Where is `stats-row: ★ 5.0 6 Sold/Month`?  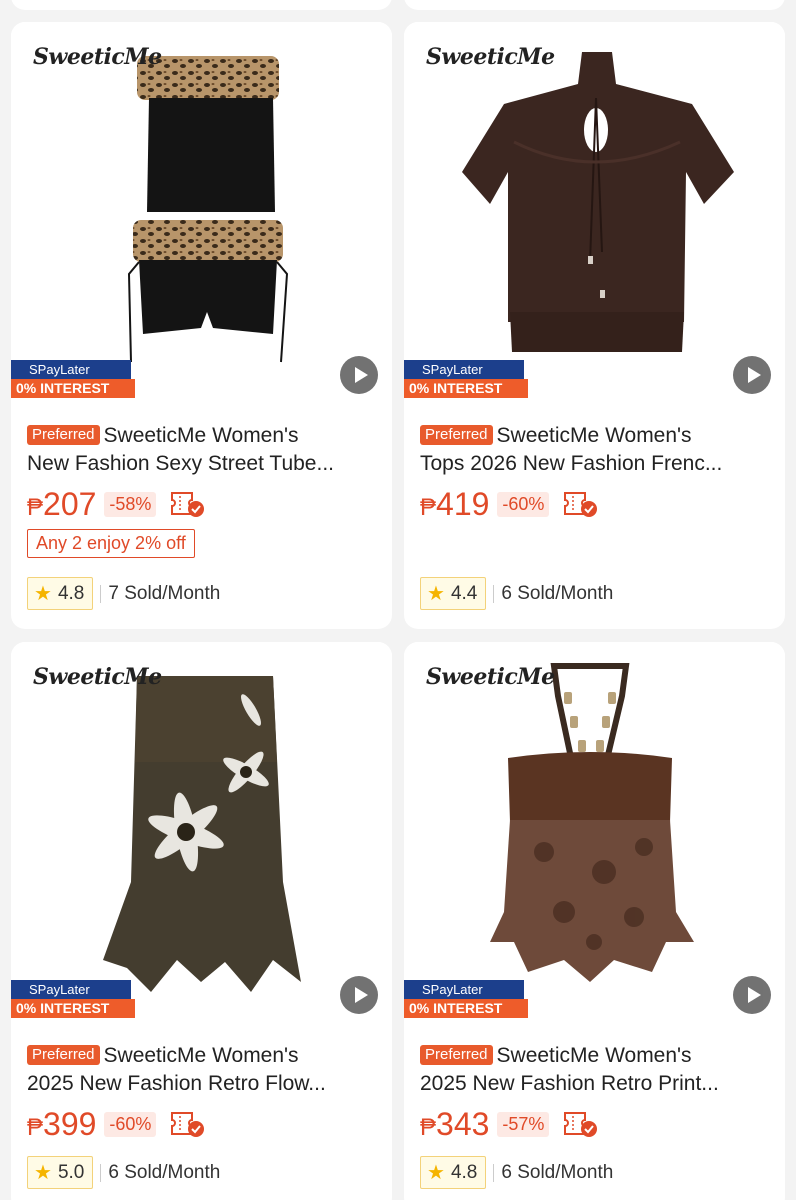 stats-row: ★ 5.0 6 Sold/Month is located at coordinates (123, 1172).